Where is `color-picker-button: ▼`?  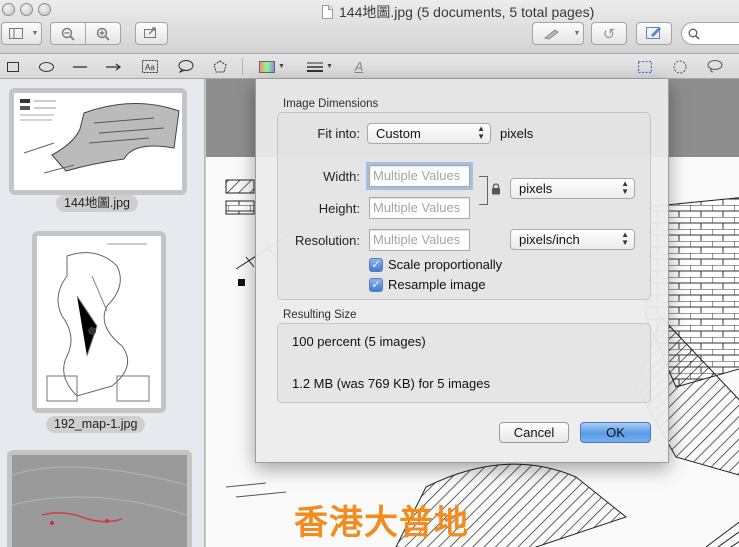
color-picker-button: ▼ is located at coordinates (272, 66).